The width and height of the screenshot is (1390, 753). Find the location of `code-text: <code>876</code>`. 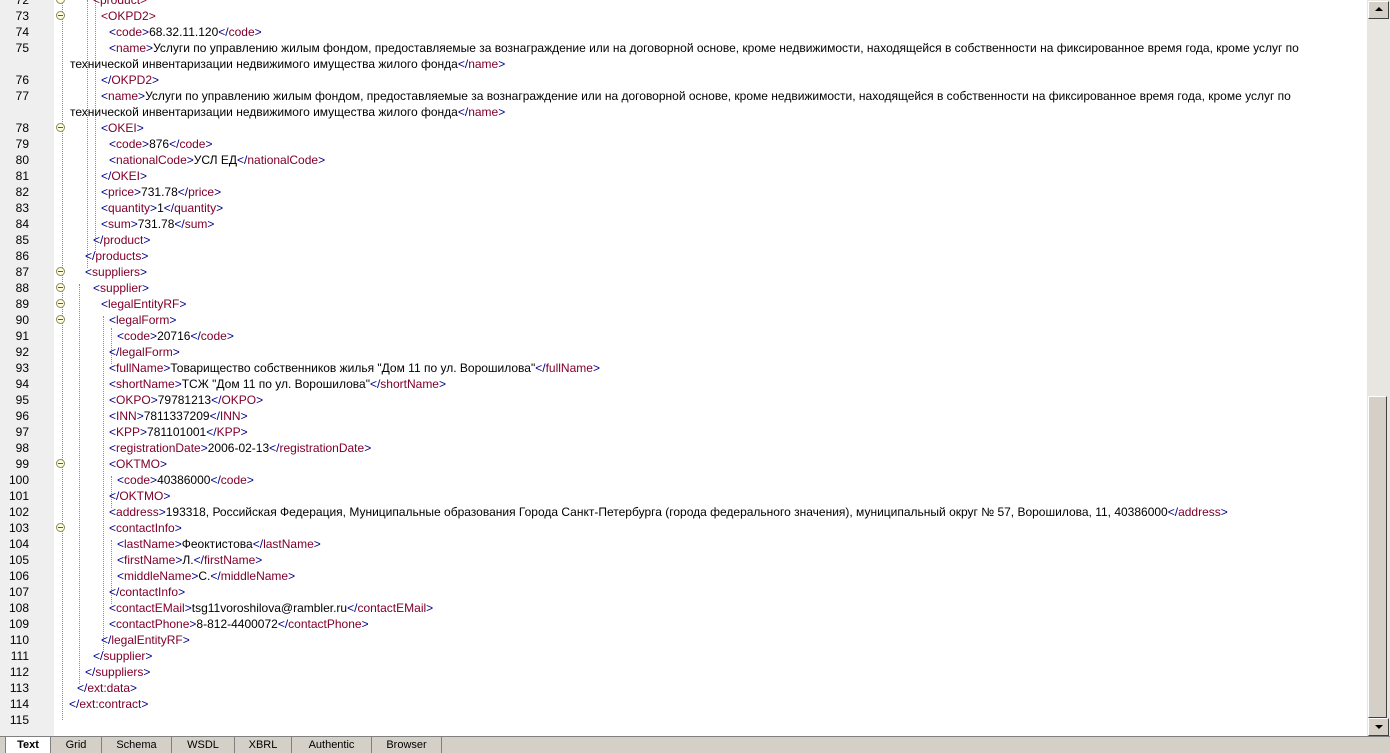

code-text: <code>876</code> is located at coordinates (718, 144).